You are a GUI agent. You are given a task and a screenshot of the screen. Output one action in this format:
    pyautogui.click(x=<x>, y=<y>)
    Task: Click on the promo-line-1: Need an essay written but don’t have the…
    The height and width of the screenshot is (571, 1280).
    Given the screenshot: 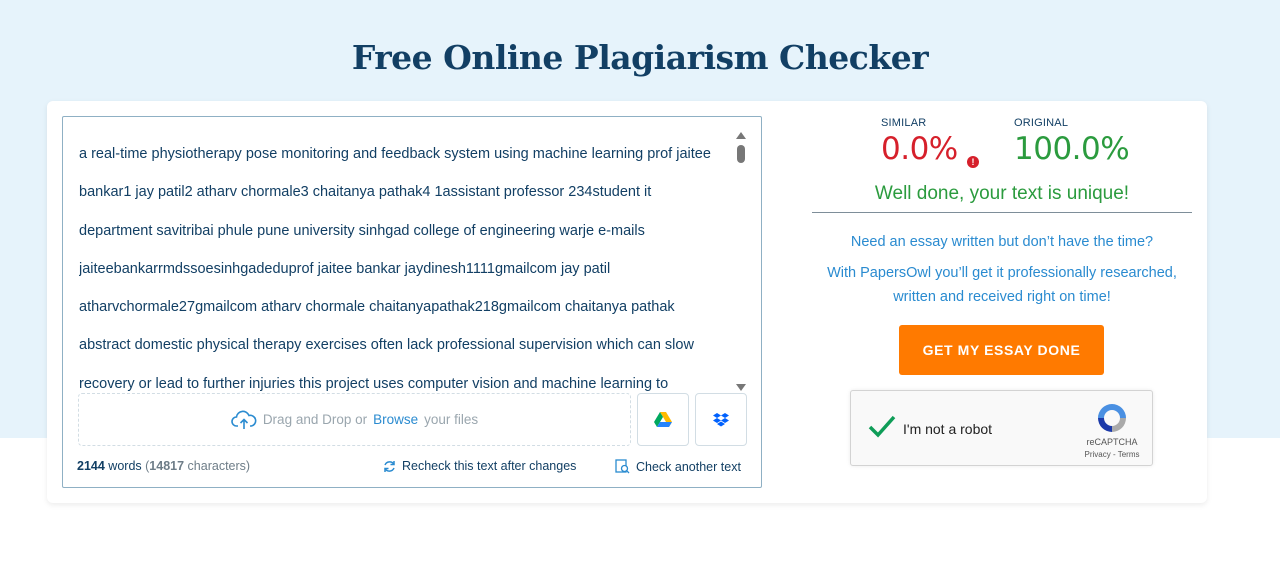 What is the action you would take?
    pyautogui.click(x=1002, y=242)
    